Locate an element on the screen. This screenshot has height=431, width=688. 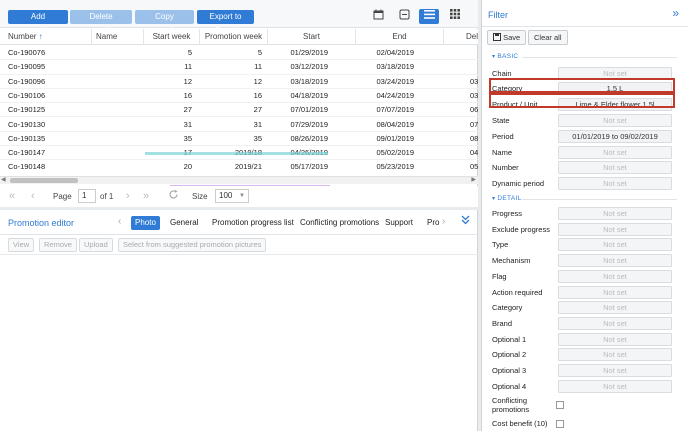
tab-promotion-progress-list: Promotion progress list is located at coordinates (253, 223).